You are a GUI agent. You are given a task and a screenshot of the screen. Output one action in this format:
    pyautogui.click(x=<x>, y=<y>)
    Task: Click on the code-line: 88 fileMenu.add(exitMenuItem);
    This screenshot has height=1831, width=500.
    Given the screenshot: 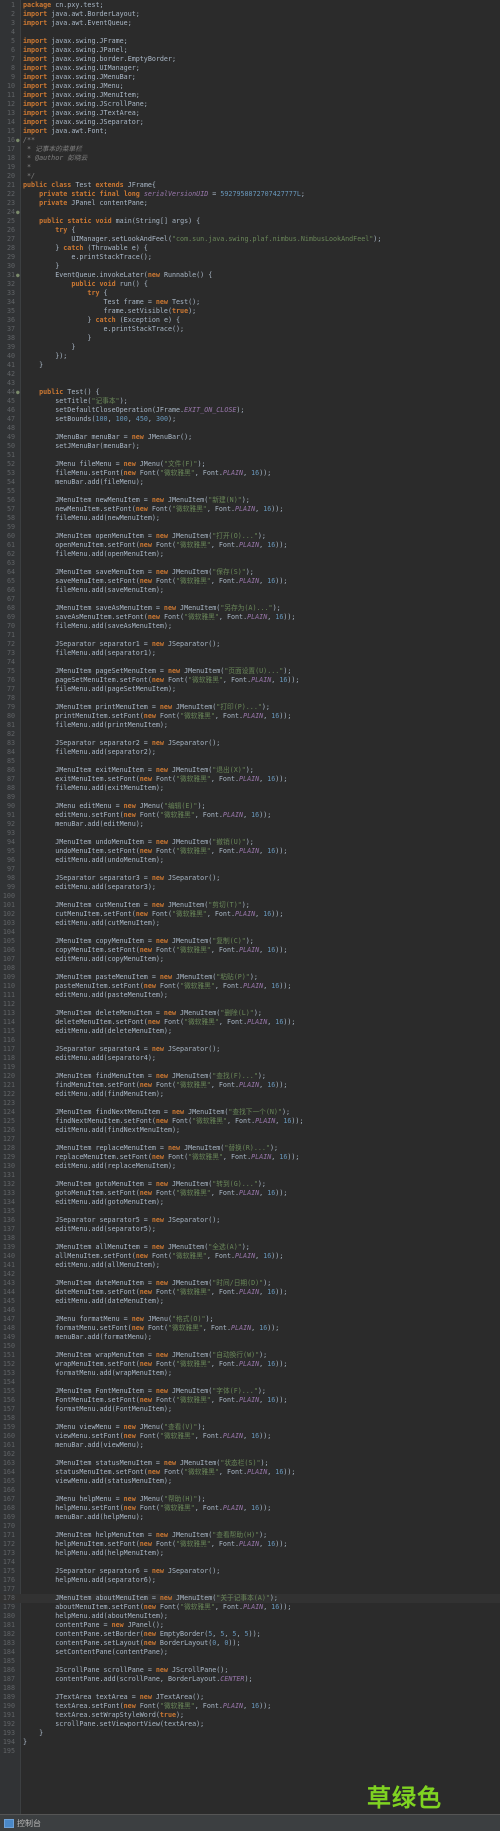 What is the action you would take?
    pyautogui.click(x=250, y=788)
    